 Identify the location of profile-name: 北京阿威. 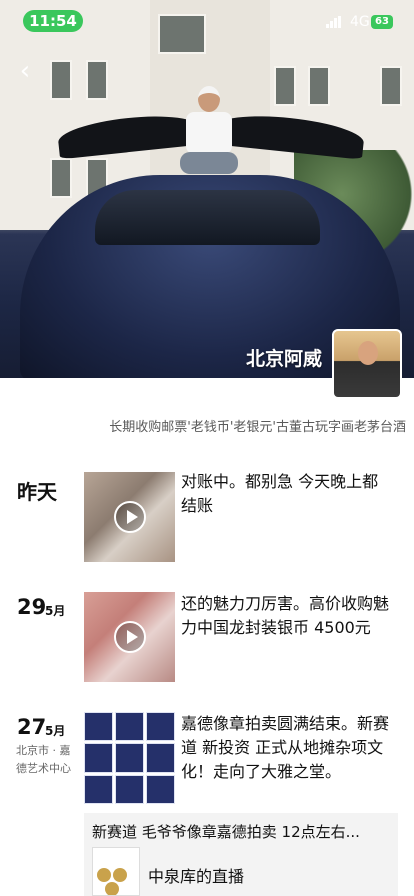
(283, 359).